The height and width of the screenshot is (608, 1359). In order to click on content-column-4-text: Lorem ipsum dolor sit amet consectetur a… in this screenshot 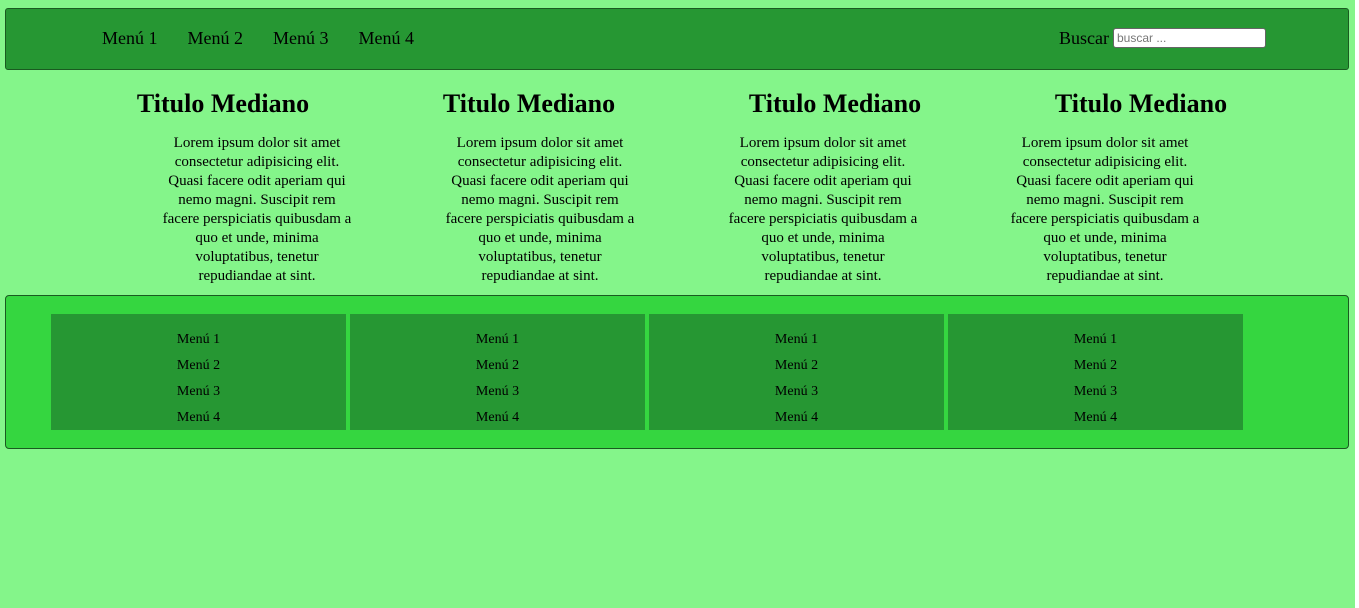, I will do `click(1110, 207)`.